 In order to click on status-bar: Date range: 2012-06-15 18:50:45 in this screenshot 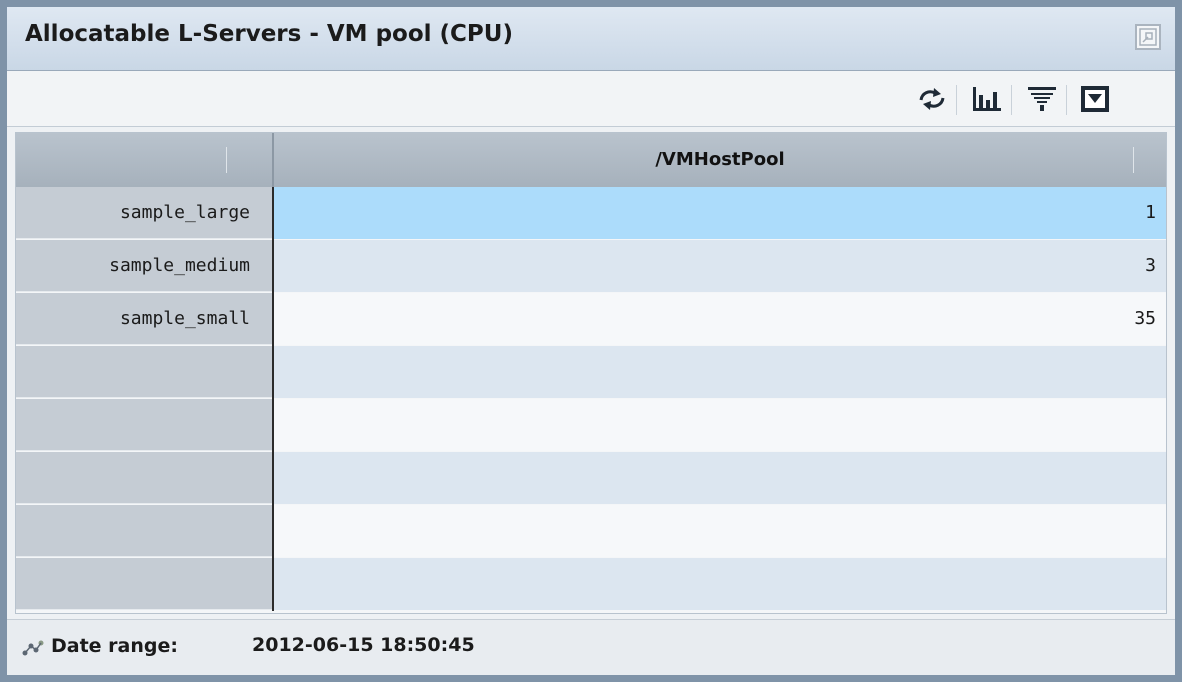, I will do `click(591, 647)`.